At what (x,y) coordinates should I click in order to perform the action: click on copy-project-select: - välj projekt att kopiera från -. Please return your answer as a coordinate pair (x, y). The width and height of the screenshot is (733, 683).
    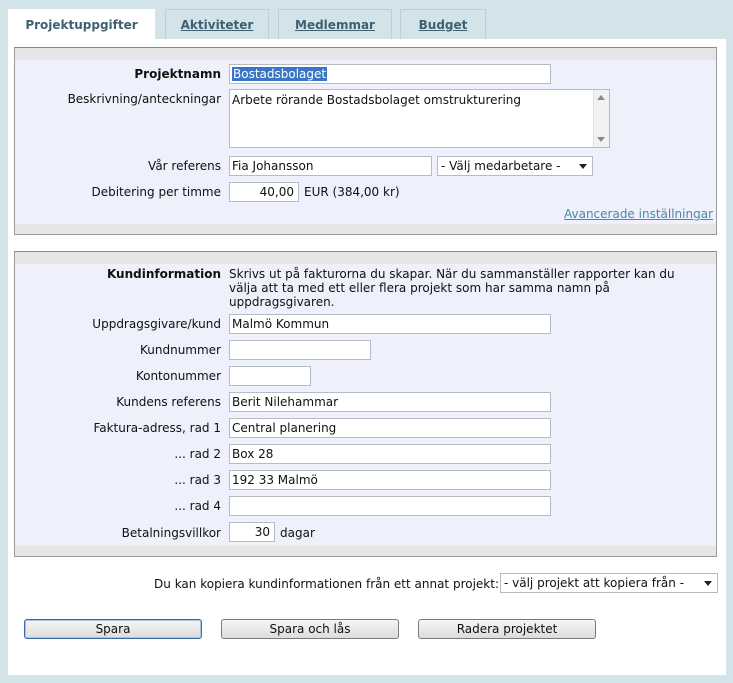
    Looking at the image, I should click on (609, 583).